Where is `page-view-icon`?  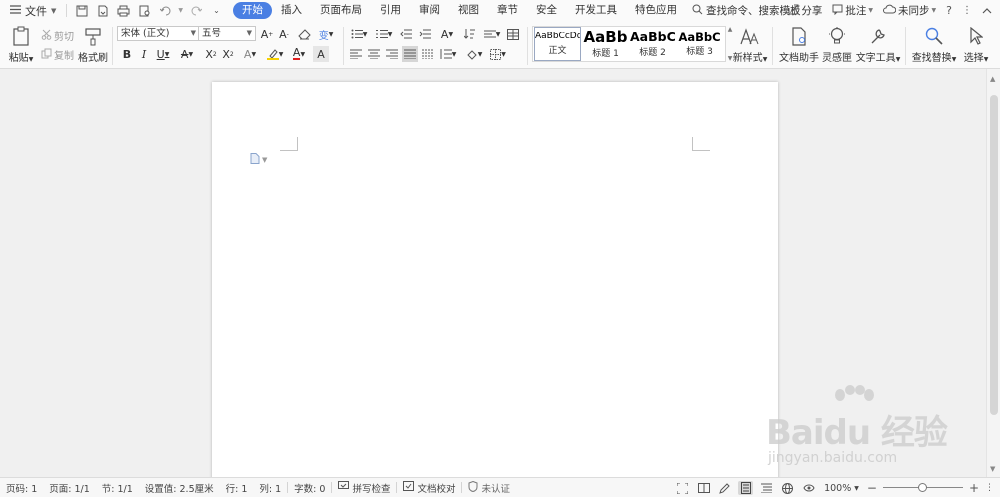 page-view-icon is located at coordinates (746, 488).